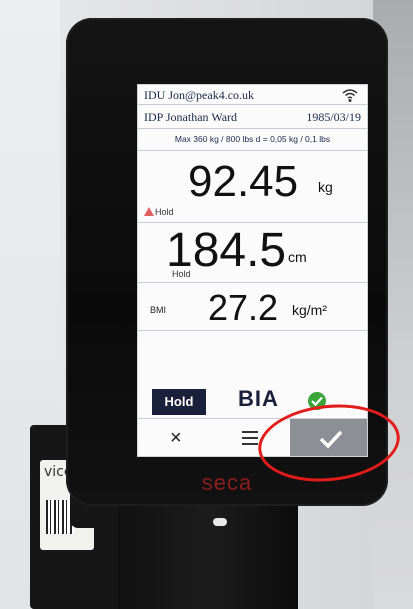 The width and height of the screenshot is (413, 609). What do you see at coordinates (297, 257) in the screenshot?
I see `height-unit: cm` at bounding box center [297, 257].